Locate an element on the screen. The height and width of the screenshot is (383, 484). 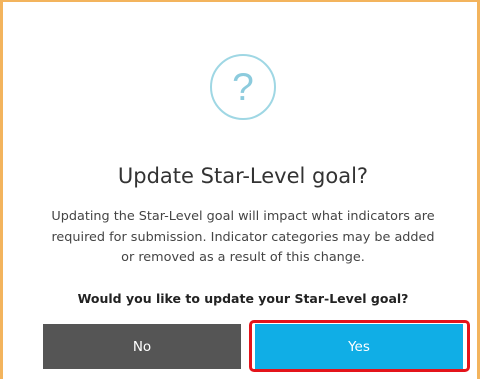
no-button: No is located at coordinates (142, 346).